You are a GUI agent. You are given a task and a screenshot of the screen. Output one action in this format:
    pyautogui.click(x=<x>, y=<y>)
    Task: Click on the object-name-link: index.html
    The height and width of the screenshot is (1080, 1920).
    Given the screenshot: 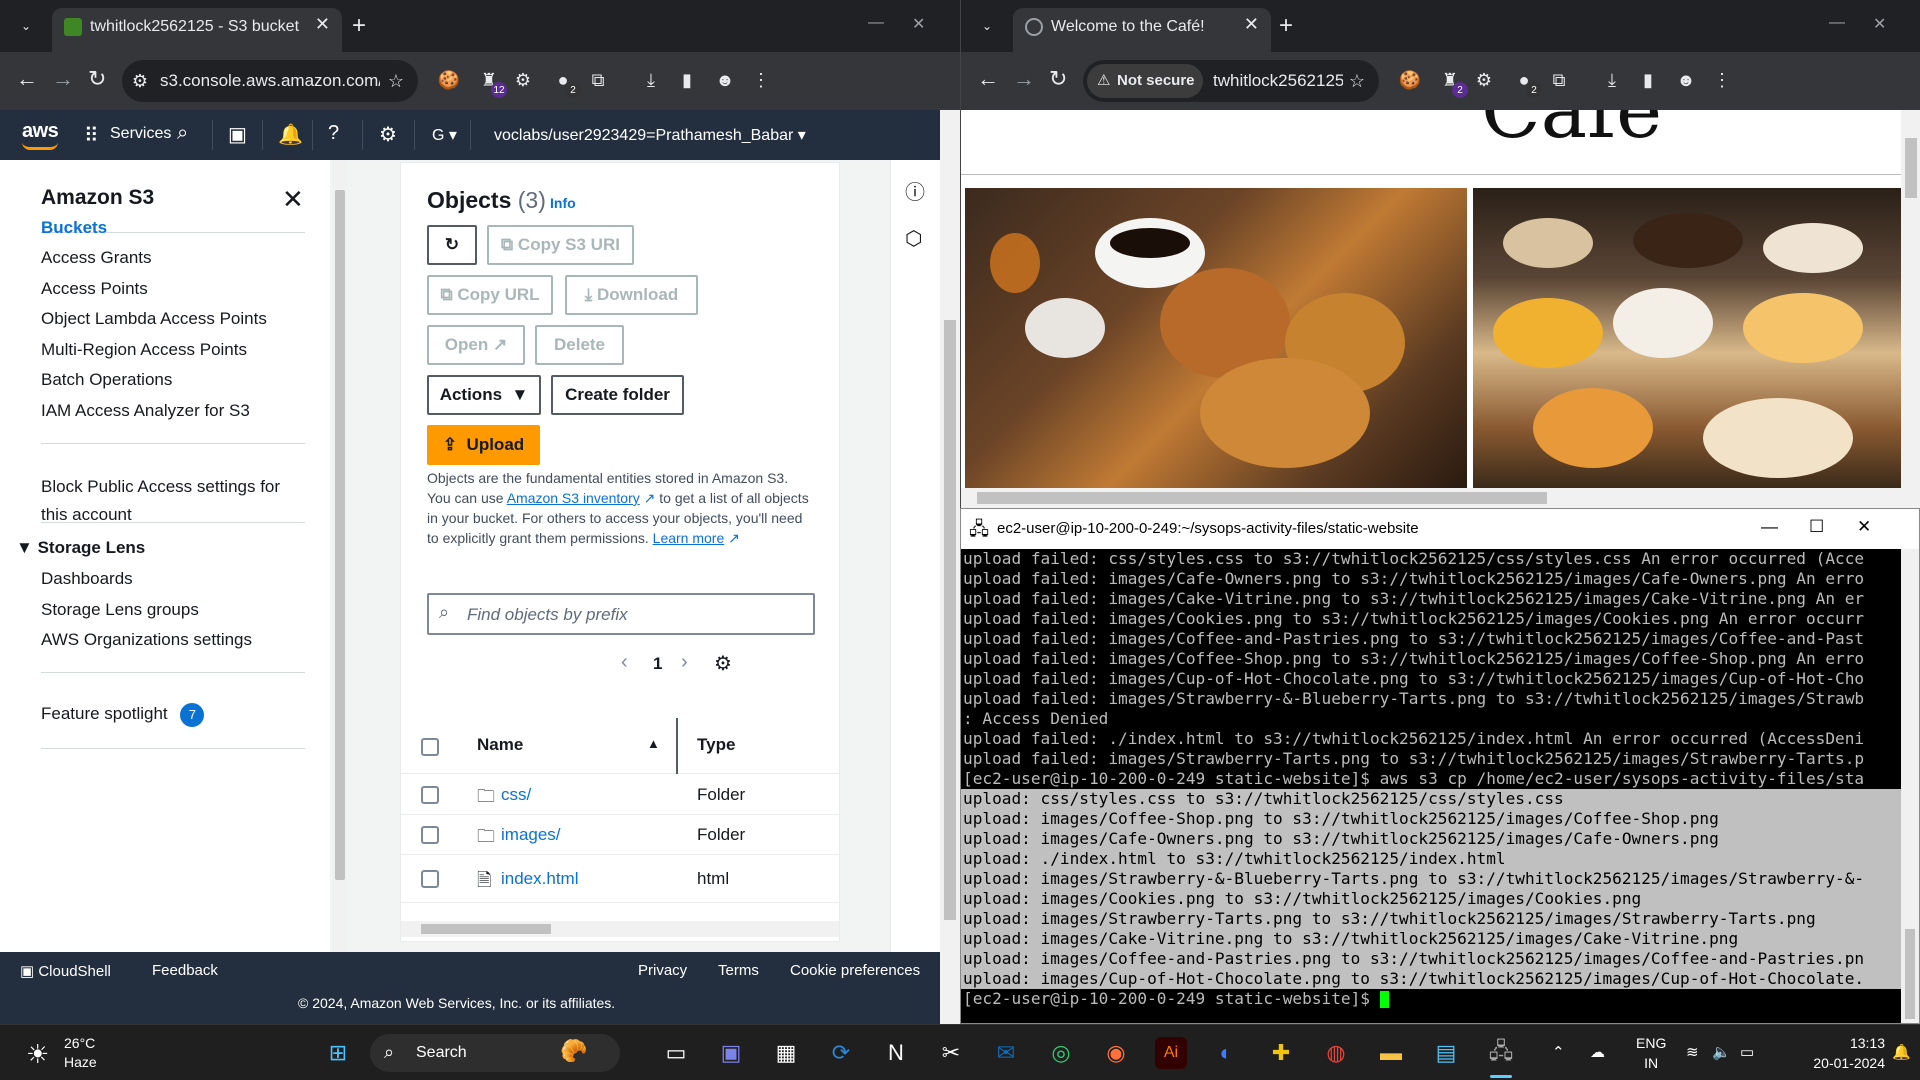 What is the action you would take?
    pyautogui.click(x=539, y=879)
    